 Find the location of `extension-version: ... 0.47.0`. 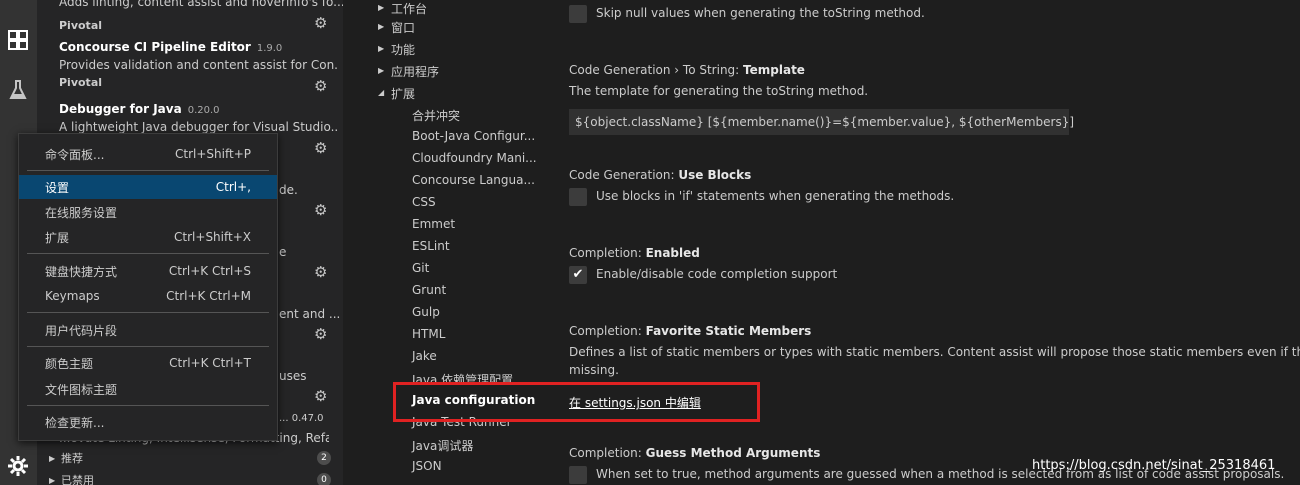

extension-version: ... 0.47.0 is located at coordinates (301, 418).